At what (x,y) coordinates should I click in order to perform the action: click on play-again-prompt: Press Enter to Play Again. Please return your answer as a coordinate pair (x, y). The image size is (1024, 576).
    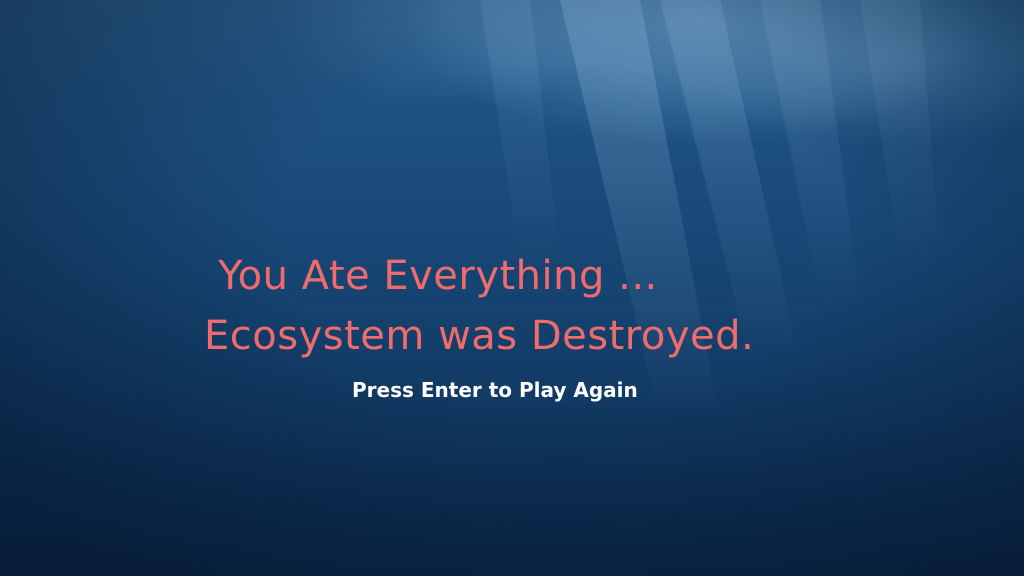
    Looking at the image, I should click on (495, 390).